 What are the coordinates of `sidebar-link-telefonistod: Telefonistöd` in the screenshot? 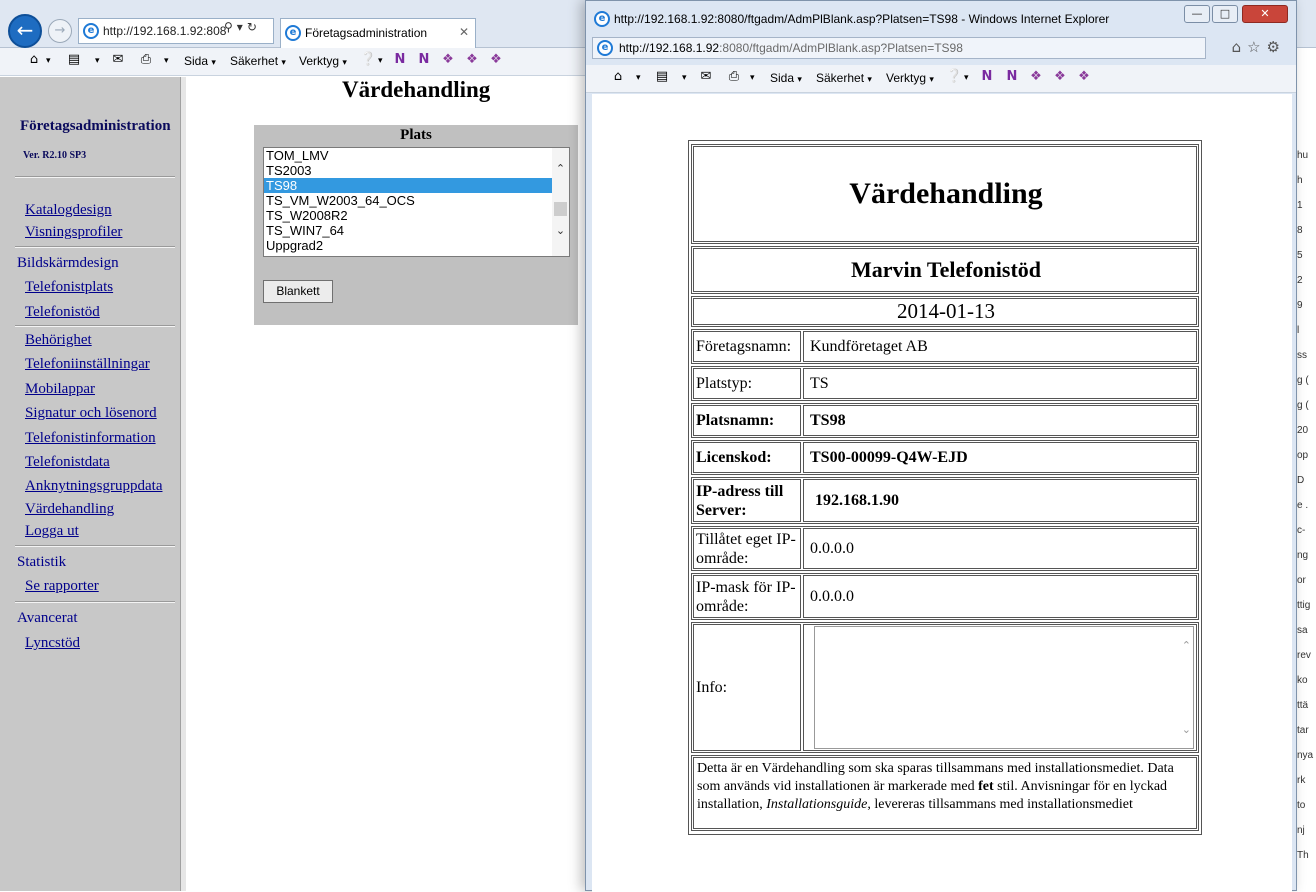 It's located at (62, 312).